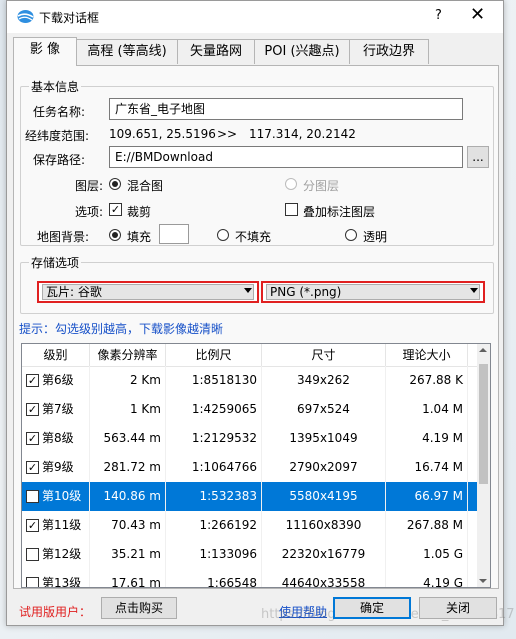 Image resolution: width=516 pixels, height=639 pixels. Describe the element at coordinates (174, 234) in the screenshot. I see `fill-color-swatch` at that location.